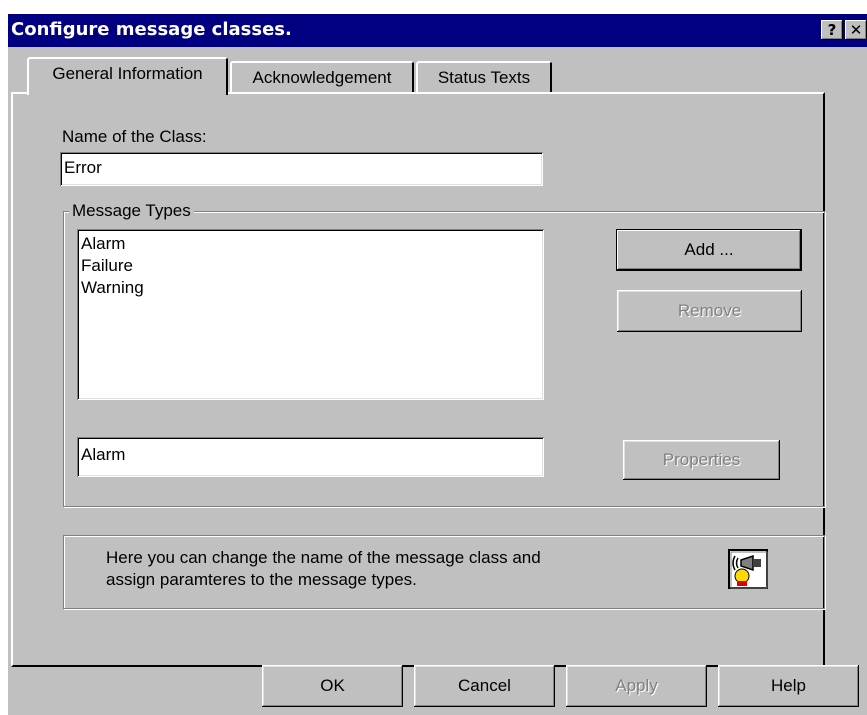  Describe the element at coordinates (484, 78) in the screenshot. I see `tab-status-texts: Status Texts` at that location.